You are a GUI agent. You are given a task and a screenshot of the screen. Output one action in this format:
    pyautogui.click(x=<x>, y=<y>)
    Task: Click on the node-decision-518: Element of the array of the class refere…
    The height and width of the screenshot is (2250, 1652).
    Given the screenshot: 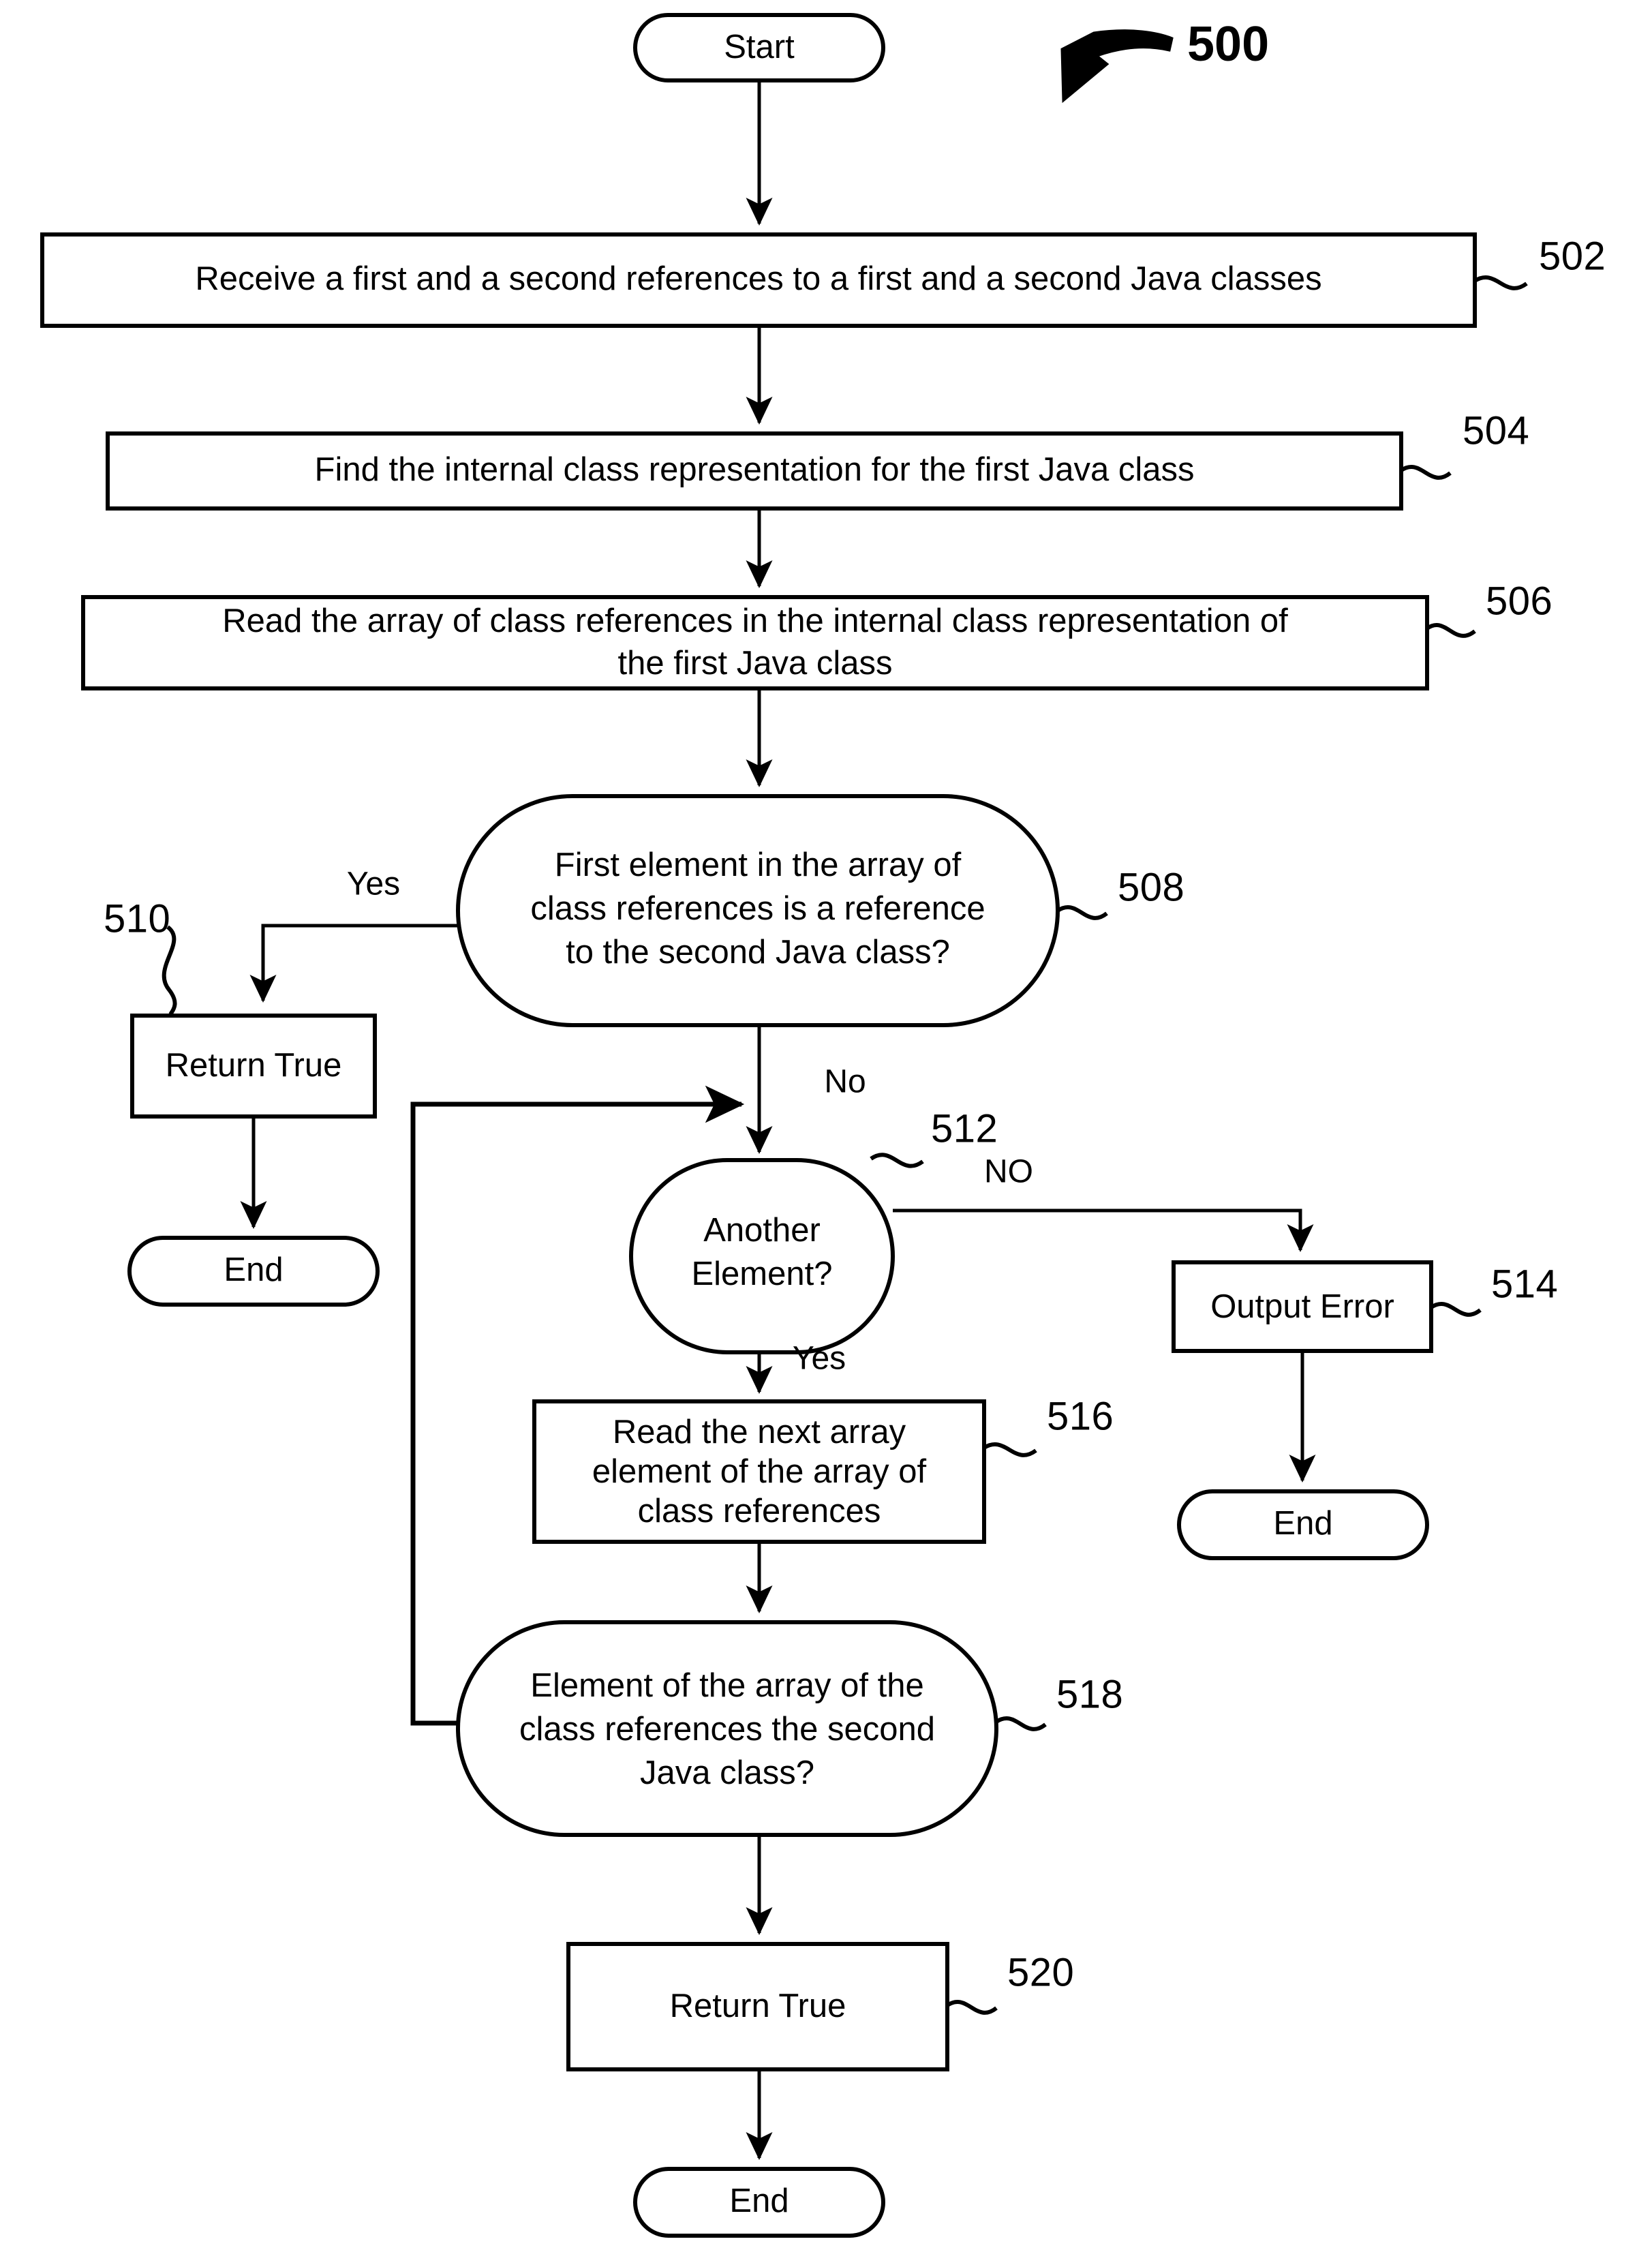 What is the action you would take?
    pyautogui.click(x=789, y=1728)
    